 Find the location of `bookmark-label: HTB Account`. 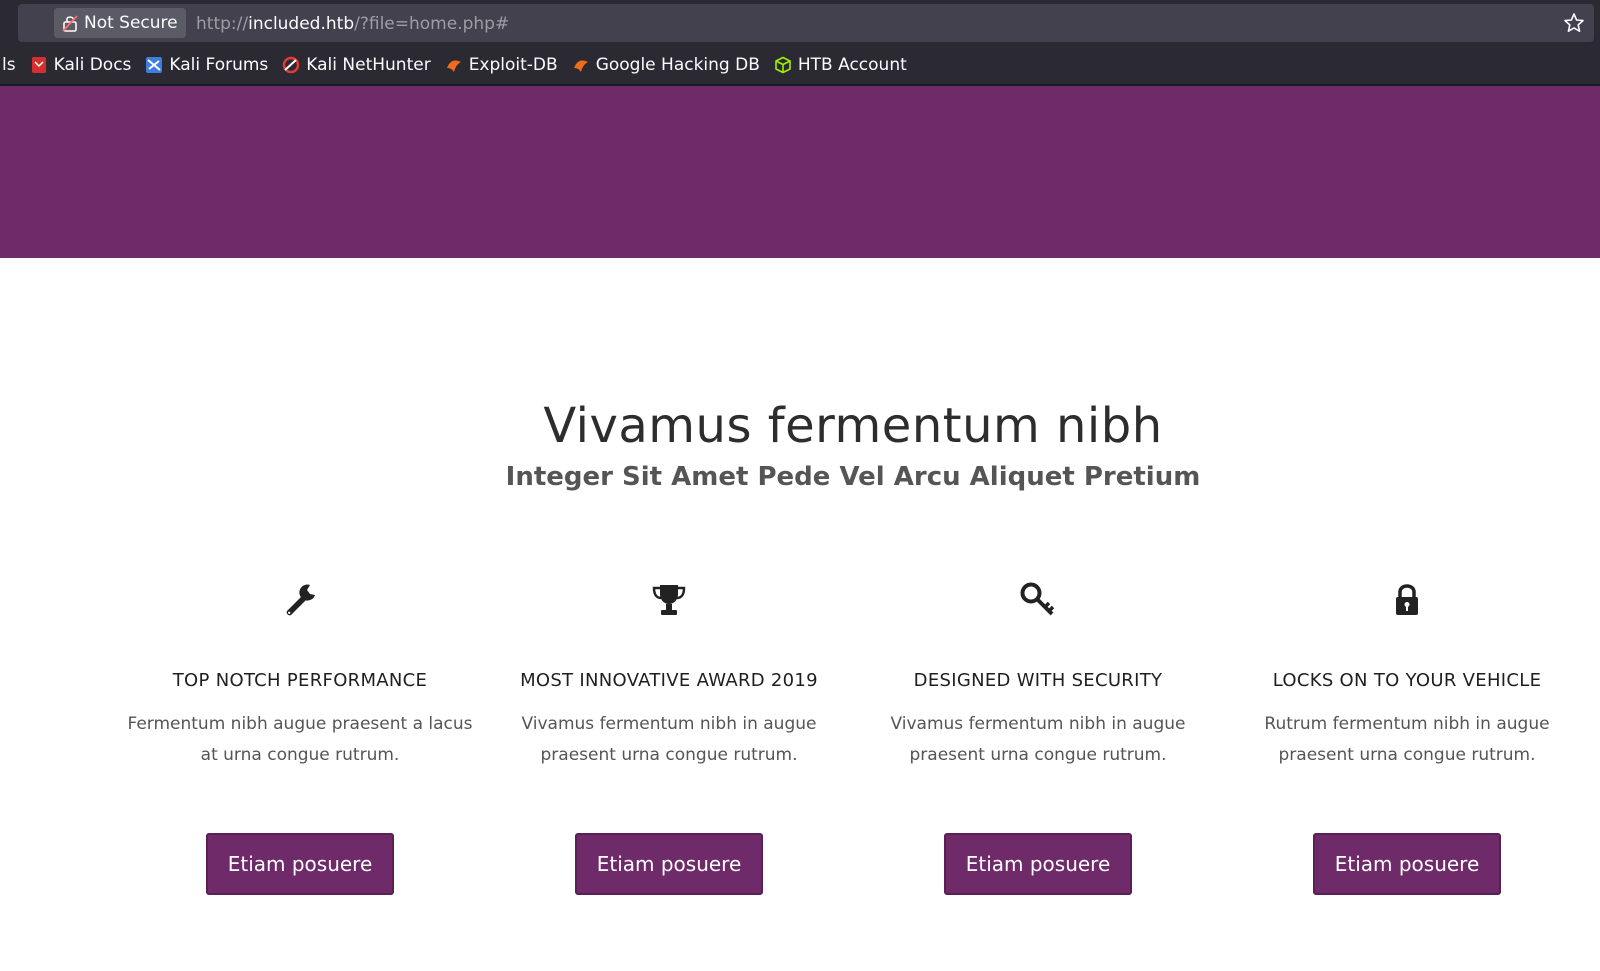

bookmark-label: HTB Account is located at coordinates (852, 65).